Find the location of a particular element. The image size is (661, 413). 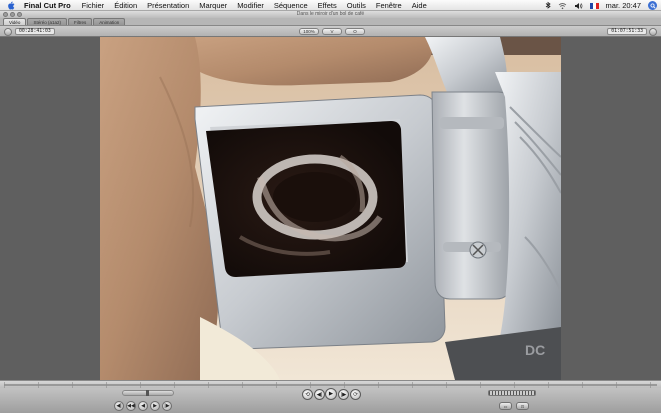

current-clock-button is located at coordinates (653, 32).